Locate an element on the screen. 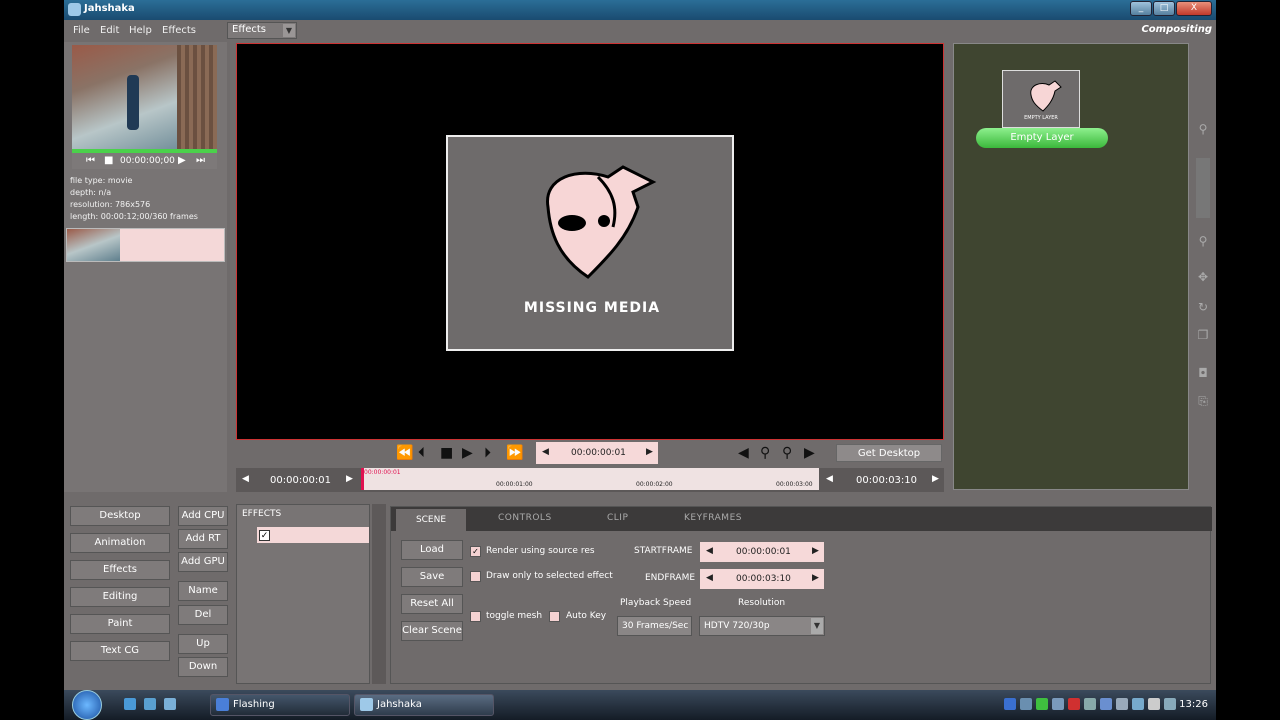  taskbar-flashing: Flashing is located at coordinates (280, 705).